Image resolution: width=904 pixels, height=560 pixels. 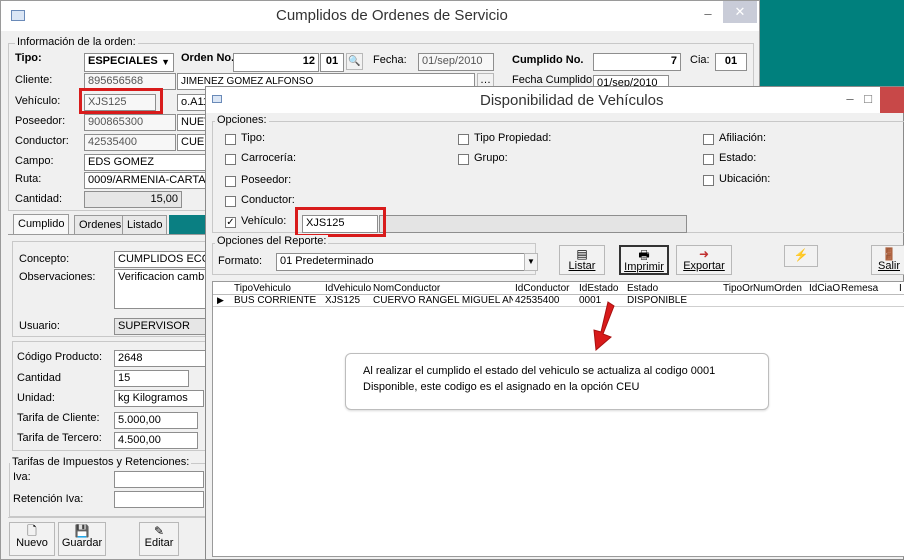 I want to click on opt-tipo-label: Tipo:, so click(x=253, y=138).